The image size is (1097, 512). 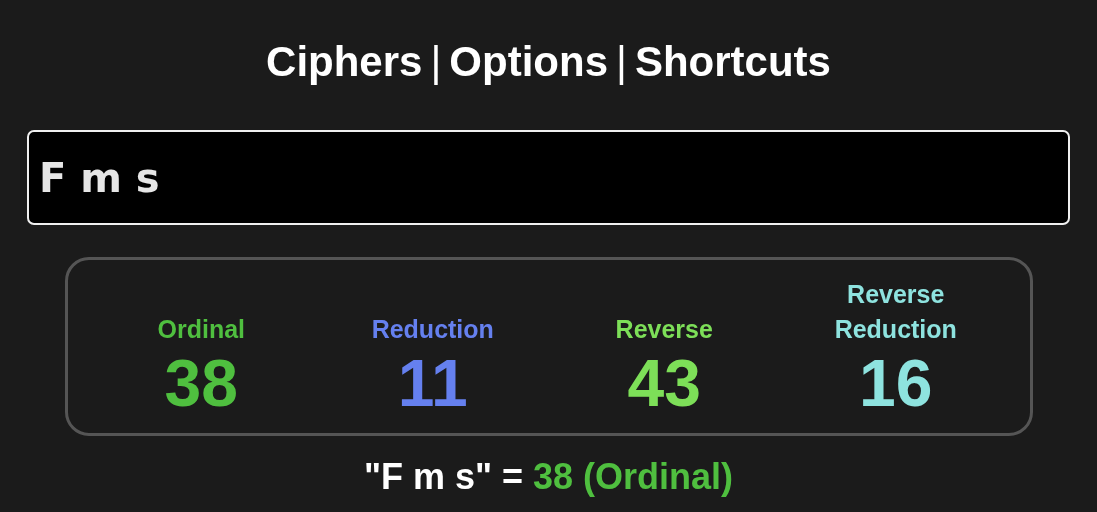 I want to click on cipher-value: 11, so click(x=432, y=383).